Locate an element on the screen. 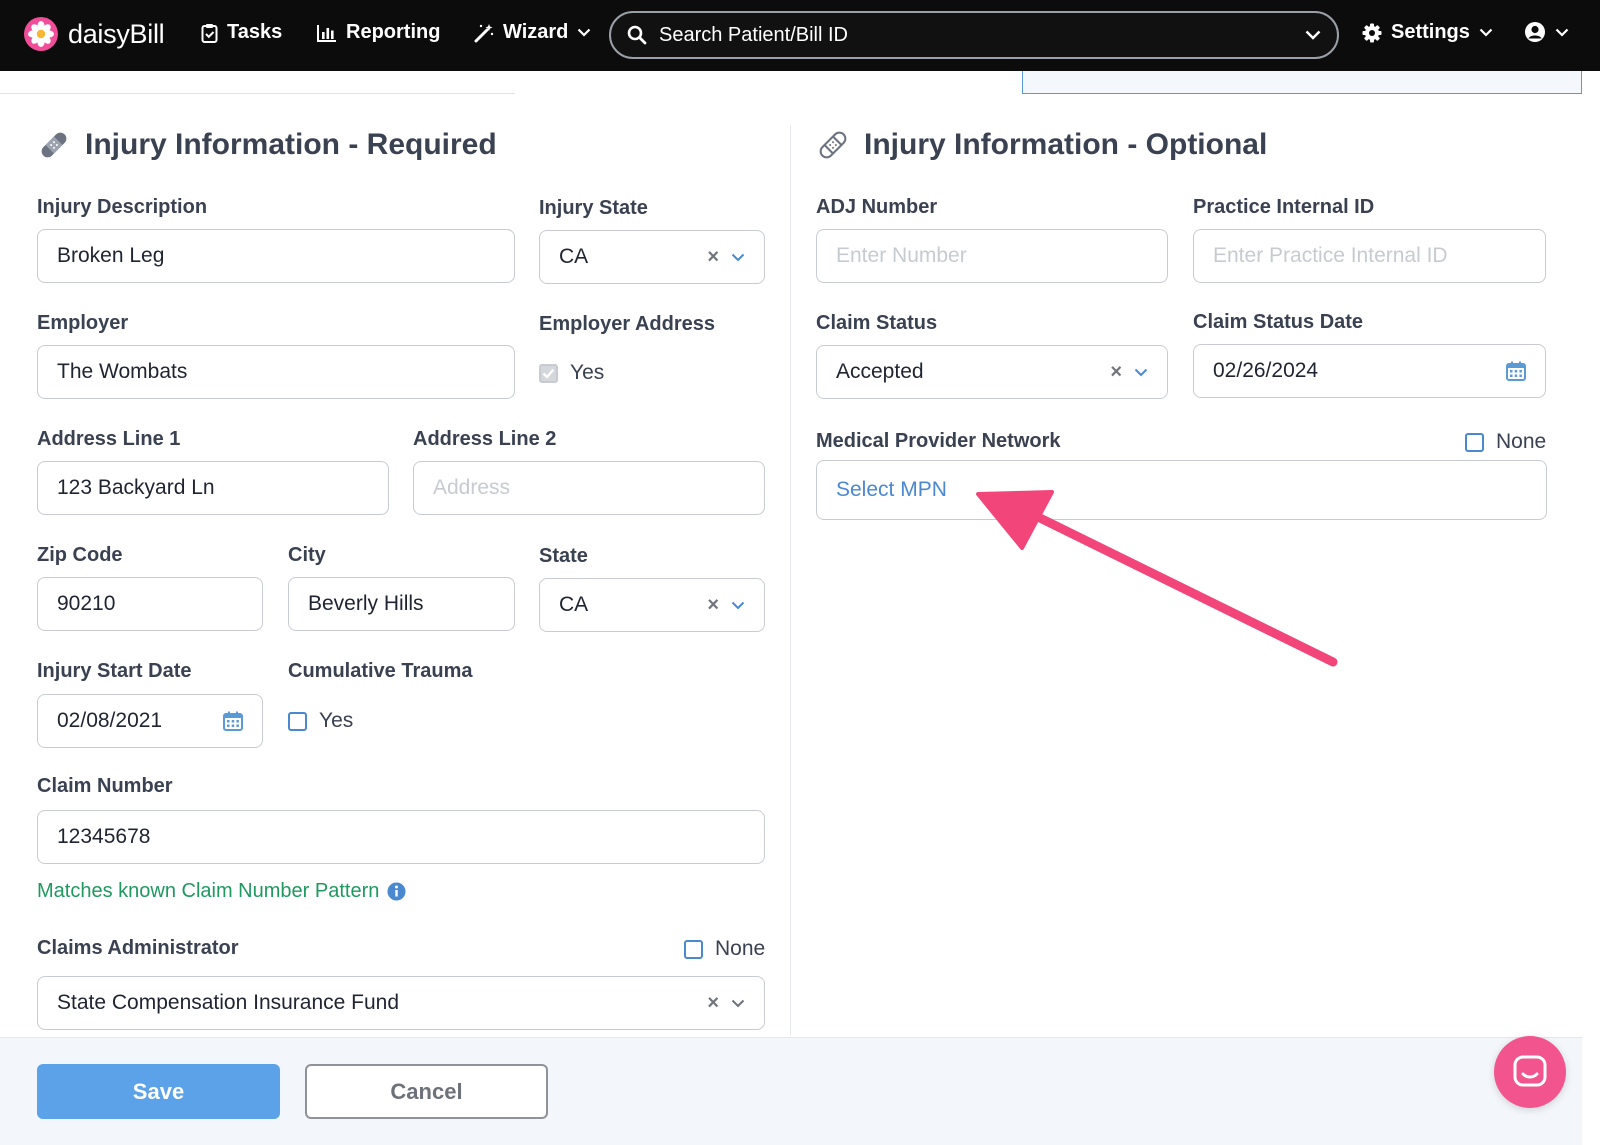 The width and height of the screenshot is (1600, 1145). search-input is located at coordinates (976, 35).